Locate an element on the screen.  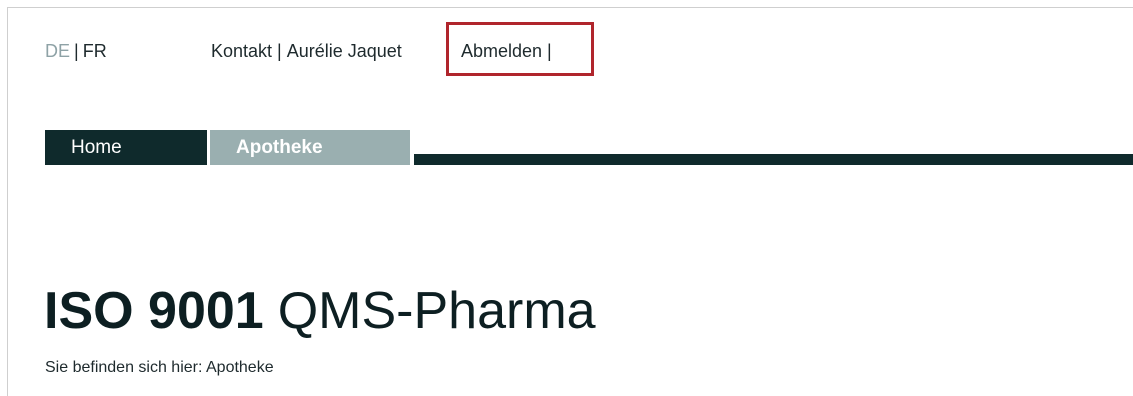
nav-tab-home: Home is located at coordinates (126, 147).